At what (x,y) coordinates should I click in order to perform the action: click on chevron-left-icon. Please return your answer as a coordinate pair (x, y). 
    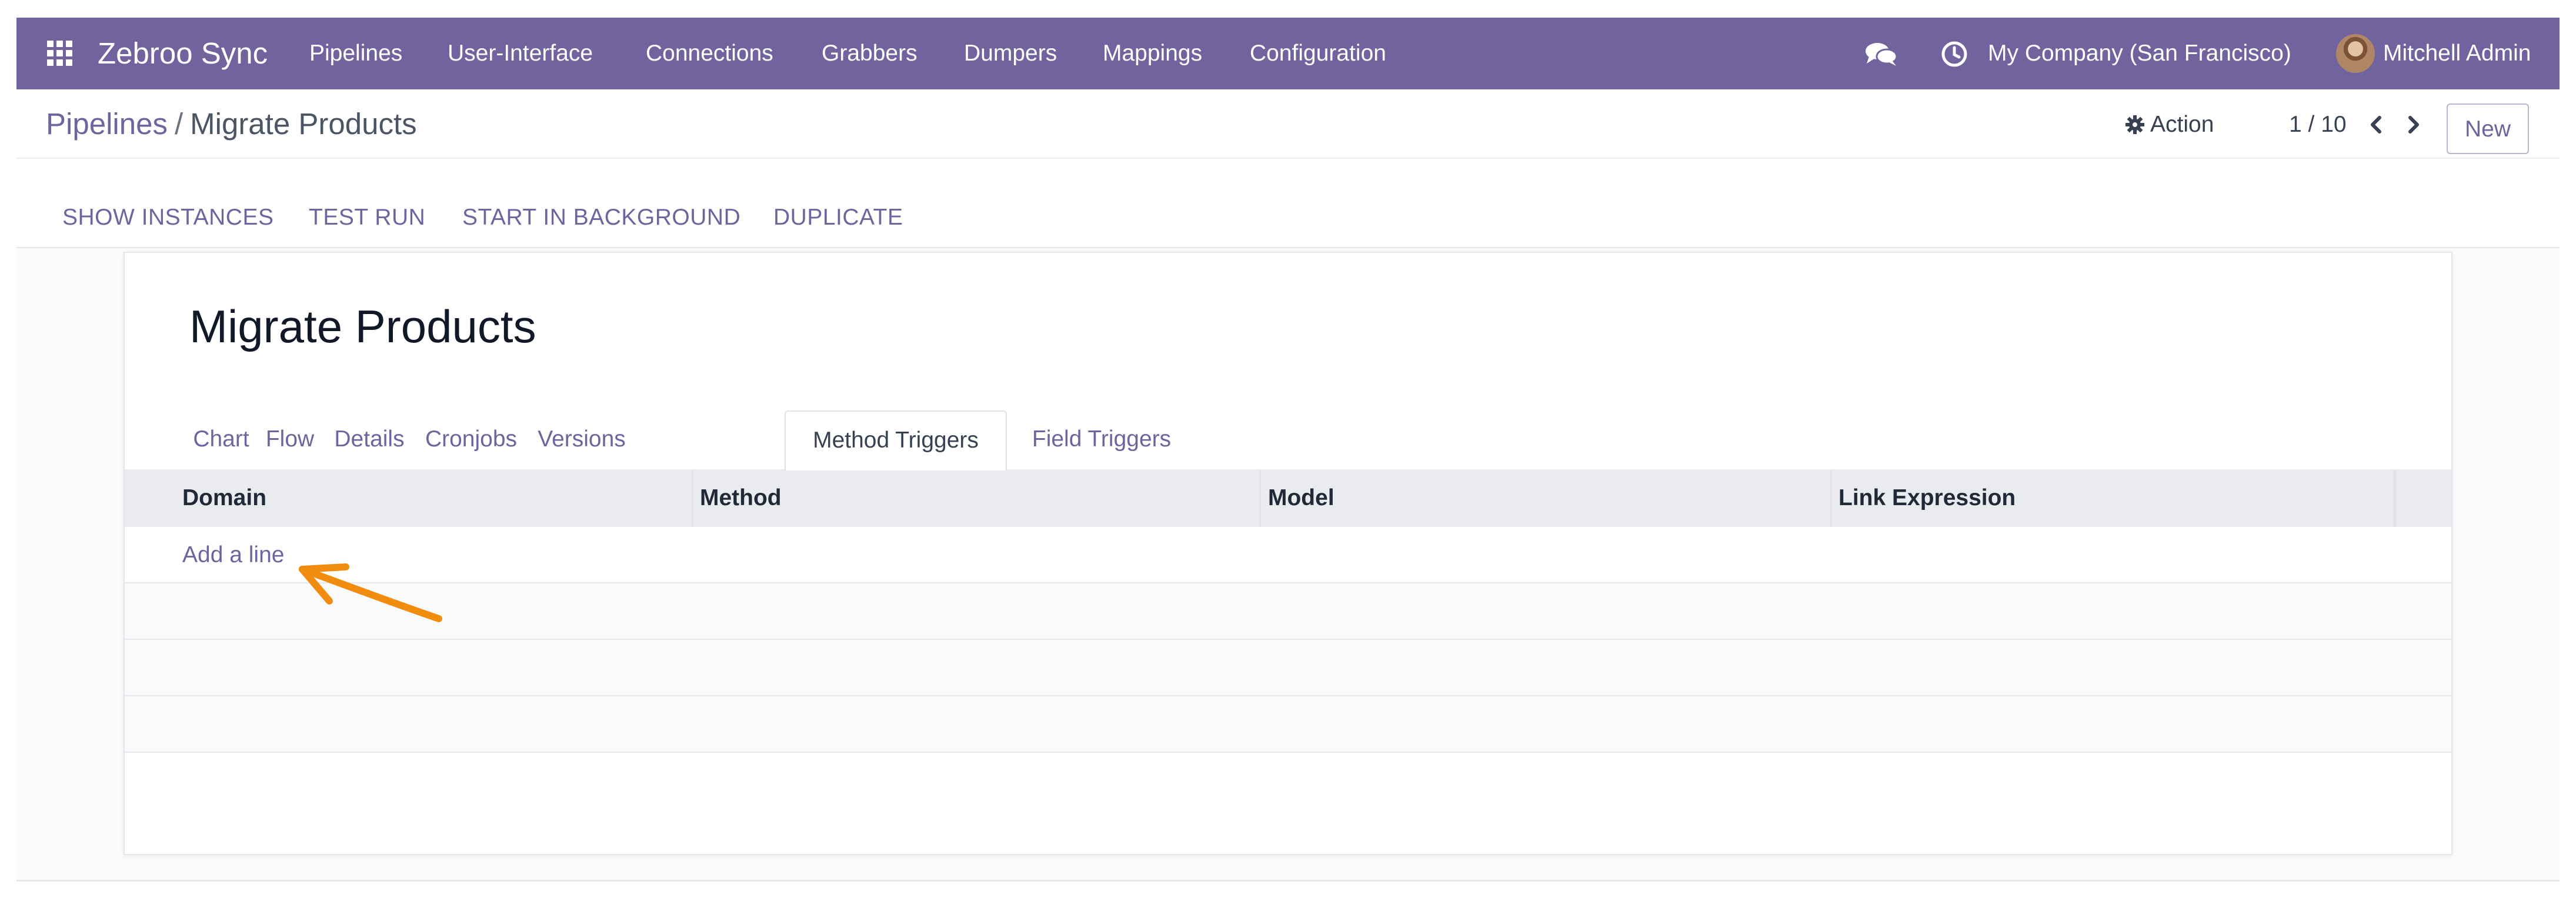
    Looking at the image, I should click on (2376, 124).